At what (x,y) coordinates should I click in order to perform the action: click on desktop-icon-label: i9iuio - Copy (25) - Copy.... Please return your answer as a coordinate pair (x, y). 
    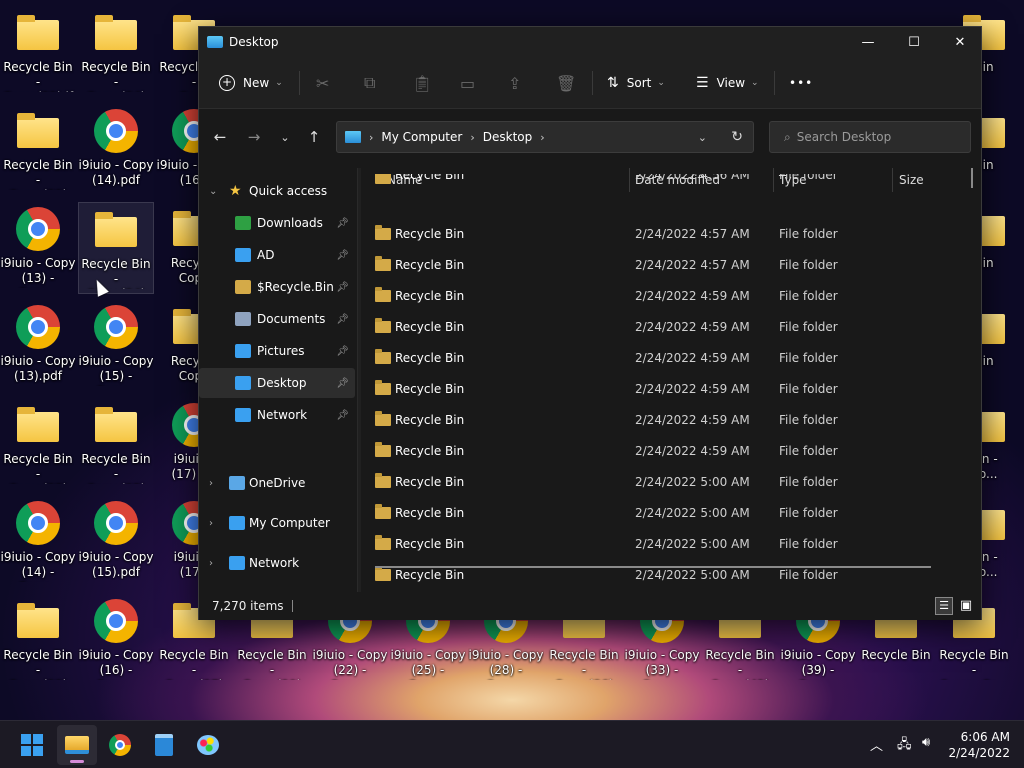
    Looking at the image, I should click on (428, 664).